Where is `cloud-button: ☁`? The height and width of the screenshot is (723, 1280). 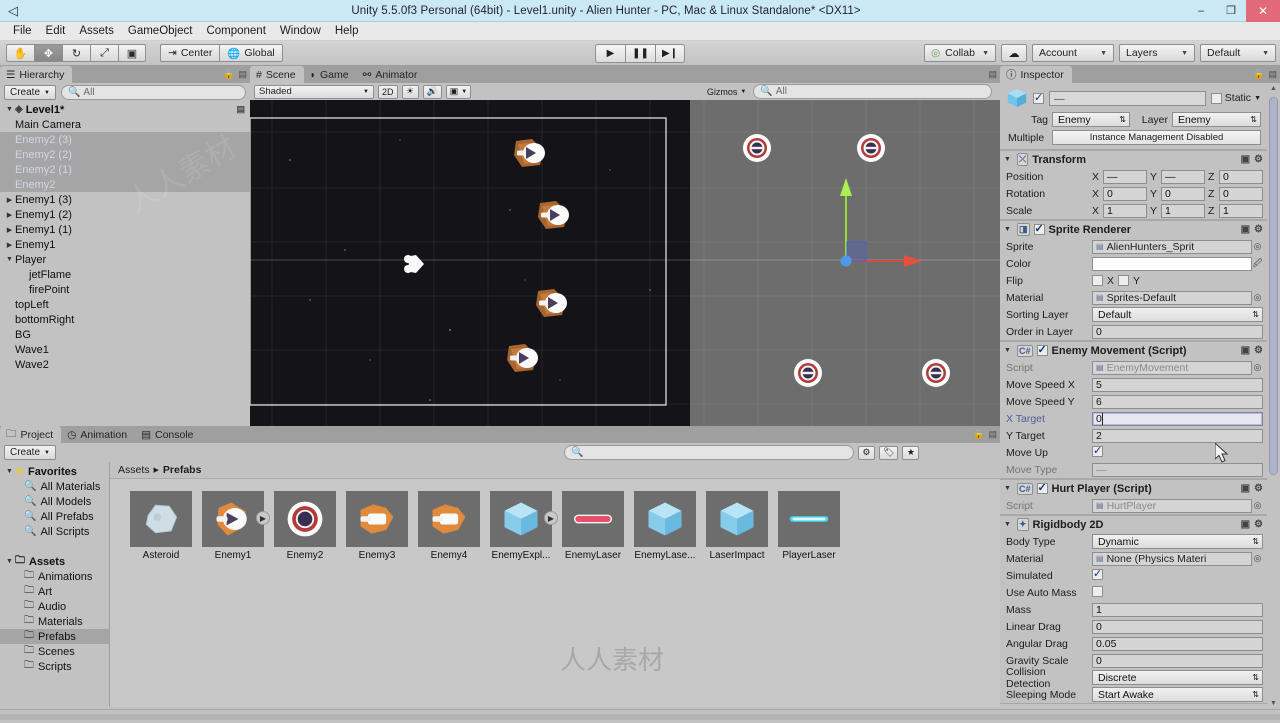 cloud-button: ☁ is located at coordinates (1014, 53).